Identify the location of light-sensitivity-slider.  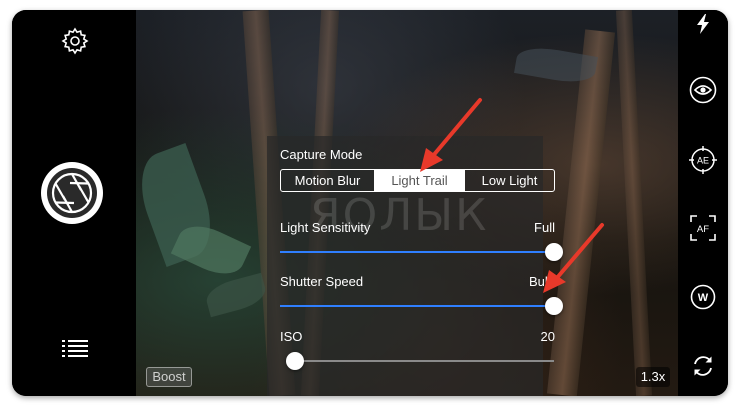
(421, 252).